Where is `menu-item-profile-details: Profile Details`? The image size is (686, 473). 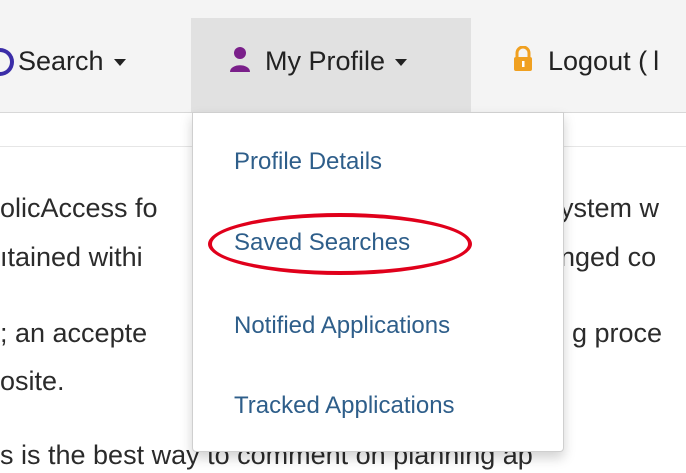
menu-item-profile-details: Profile Details is located at coordinates (308, 162).